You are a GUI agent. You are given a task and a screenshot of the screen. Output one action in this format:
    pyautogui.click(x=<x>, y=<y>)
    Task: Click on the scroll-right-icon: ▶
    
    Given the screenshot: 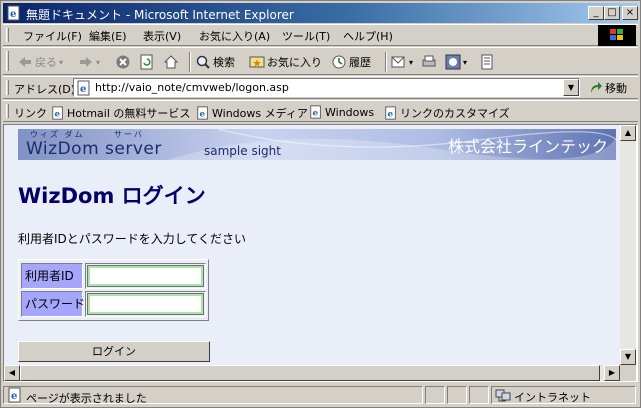 What is the action you would take?
    pyautogui.click(x=612, y=373)
    